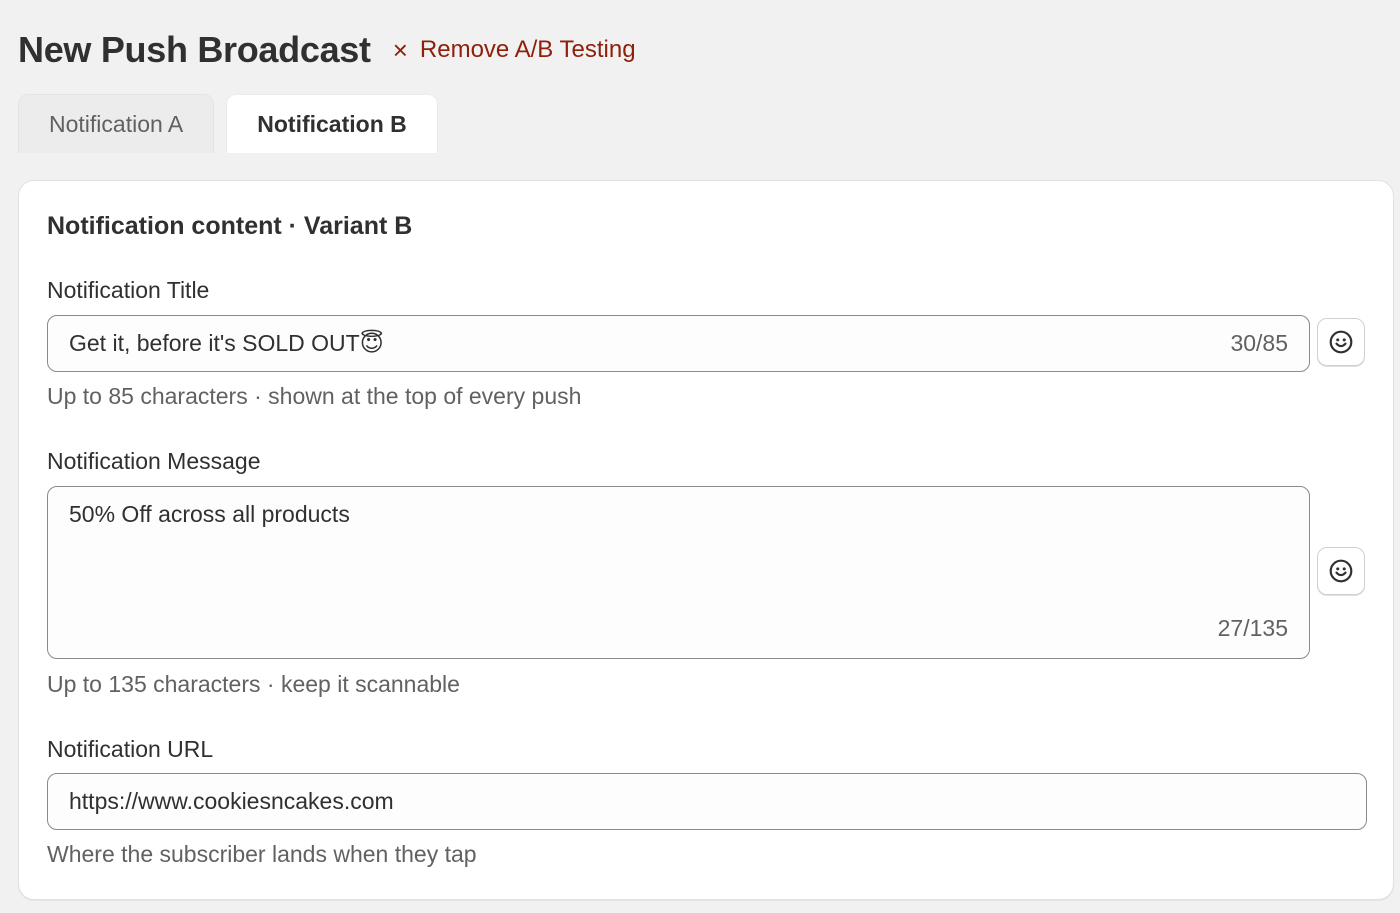 The height and width of the screenshot is (913, 1400). I want to click on url-input-value: https://www.cookiesncakes.com, so click(231, 801).